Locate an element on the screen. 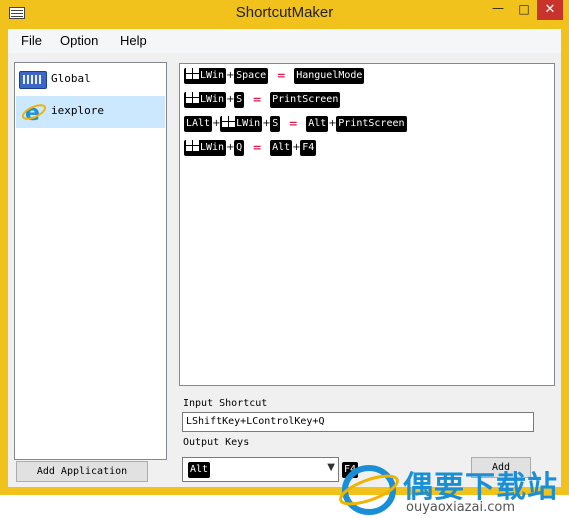 The image size is (569, 518). watermark: 偶要下载站 ouyaoxiazai.com is located at coordinates (448, 488).